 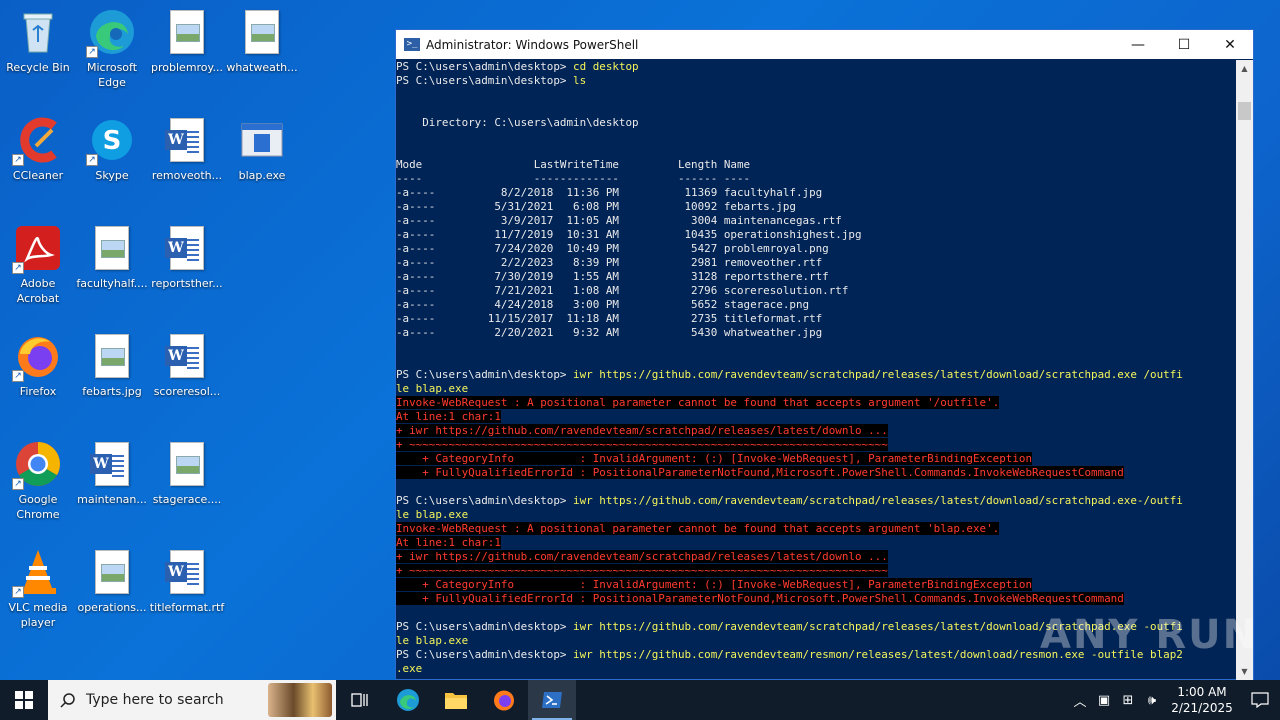 I want to click on febarts-label: febarts.jpg, so click(x=112, y=391).